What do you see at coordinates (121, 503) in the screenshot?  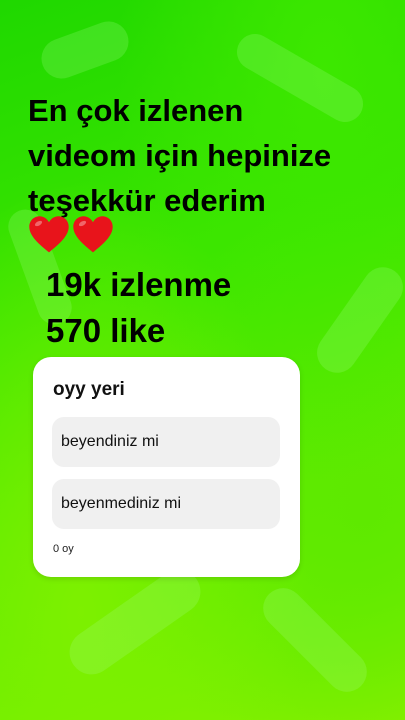 I see `poll-option-label: beyenmediniz mi` at bounding box center [121, 503].